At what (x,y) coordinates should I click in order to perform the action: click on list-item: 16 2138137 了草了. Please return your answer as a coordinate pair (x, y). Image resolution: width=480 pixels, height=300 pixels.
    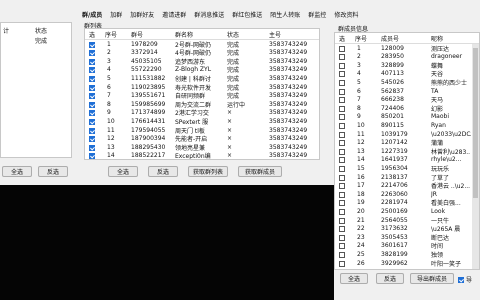
    Looking at the image, I should click on (403, 177).